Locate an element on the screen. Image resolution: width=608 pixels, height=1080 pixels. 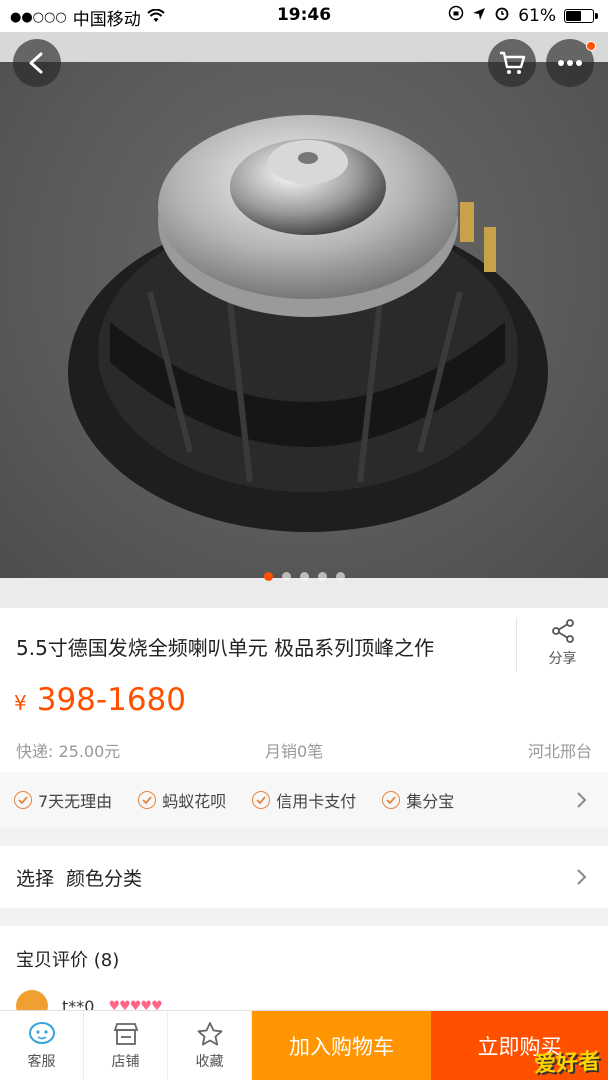
gallery-footer is located at coordinates (304, 593).